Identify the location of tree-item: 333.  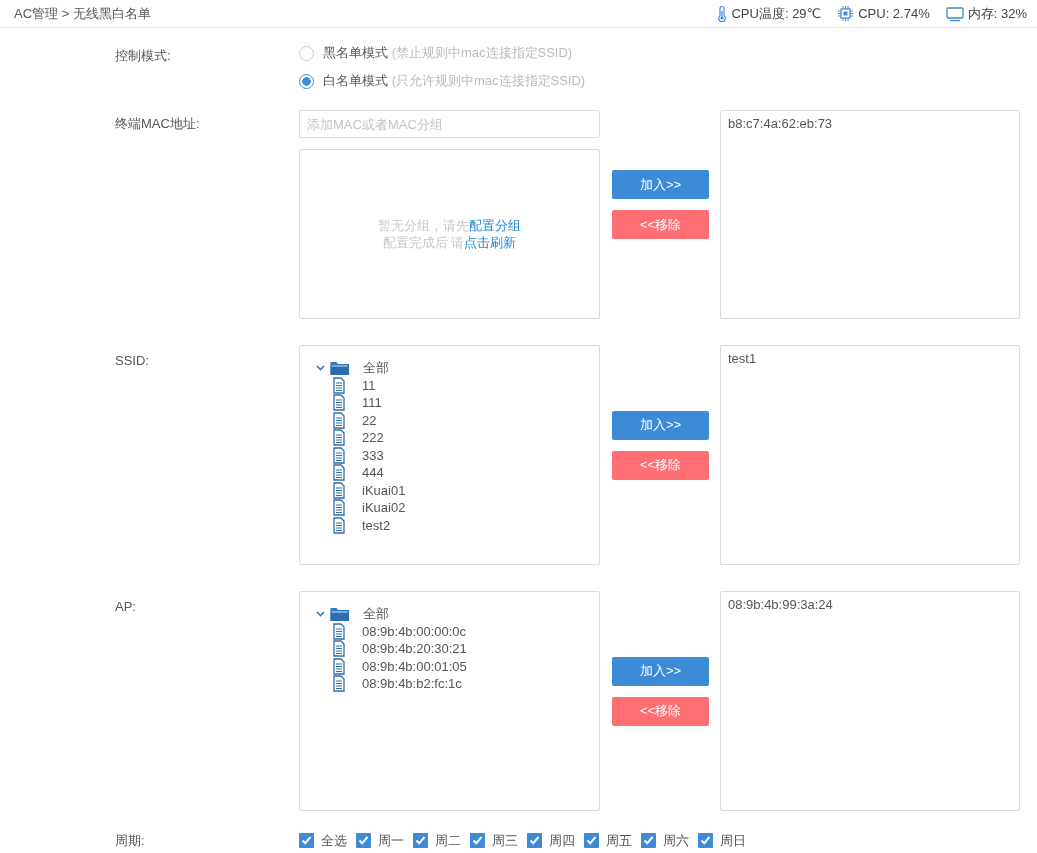
(373, 455).